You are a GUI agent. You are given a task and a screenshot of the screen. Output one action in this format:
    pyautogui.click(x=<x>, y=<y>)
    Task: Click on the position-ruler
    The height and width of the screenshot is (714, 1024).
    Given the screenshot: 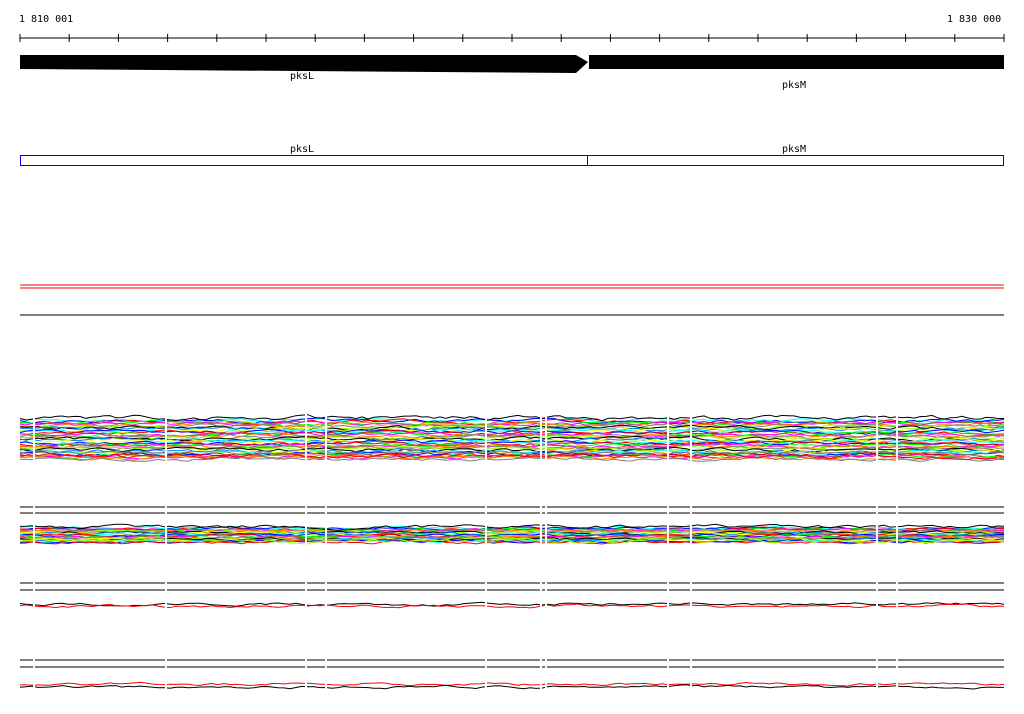 What is the action you would take?
    pyautogui.click(x=512, y=38)
    